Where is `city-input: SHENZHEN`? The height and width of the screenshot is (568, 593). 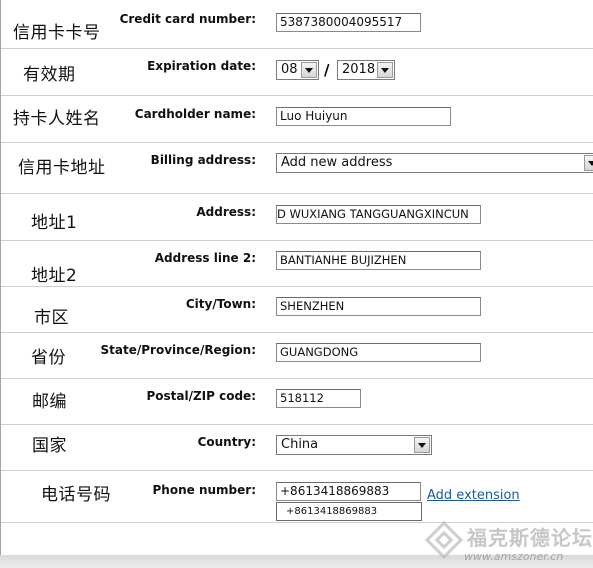
city-input: SHENZHEN is located at coordinates (378, 306).